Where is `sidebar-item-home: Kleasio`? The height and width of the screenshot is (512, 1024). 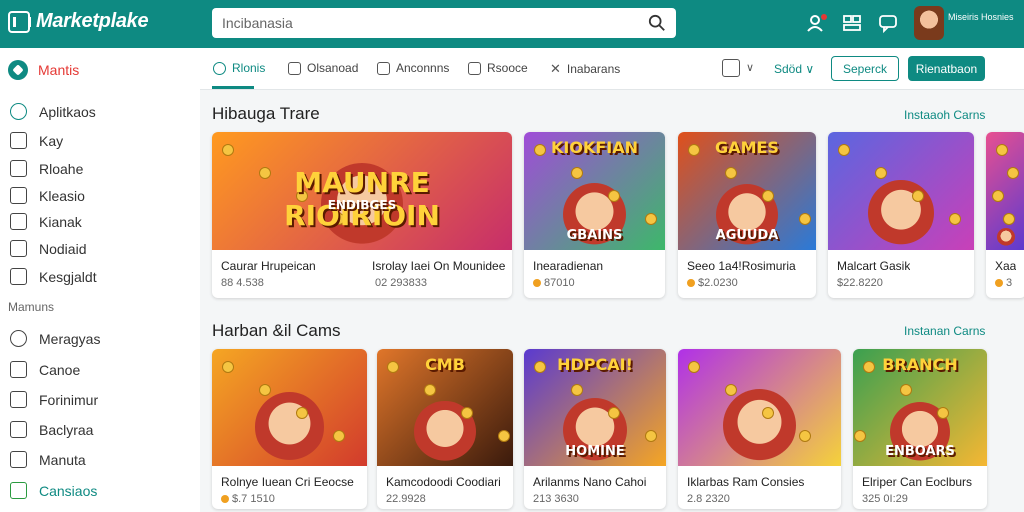 sidebar-item-home: Kleasio is located at coordinates (47, 195).